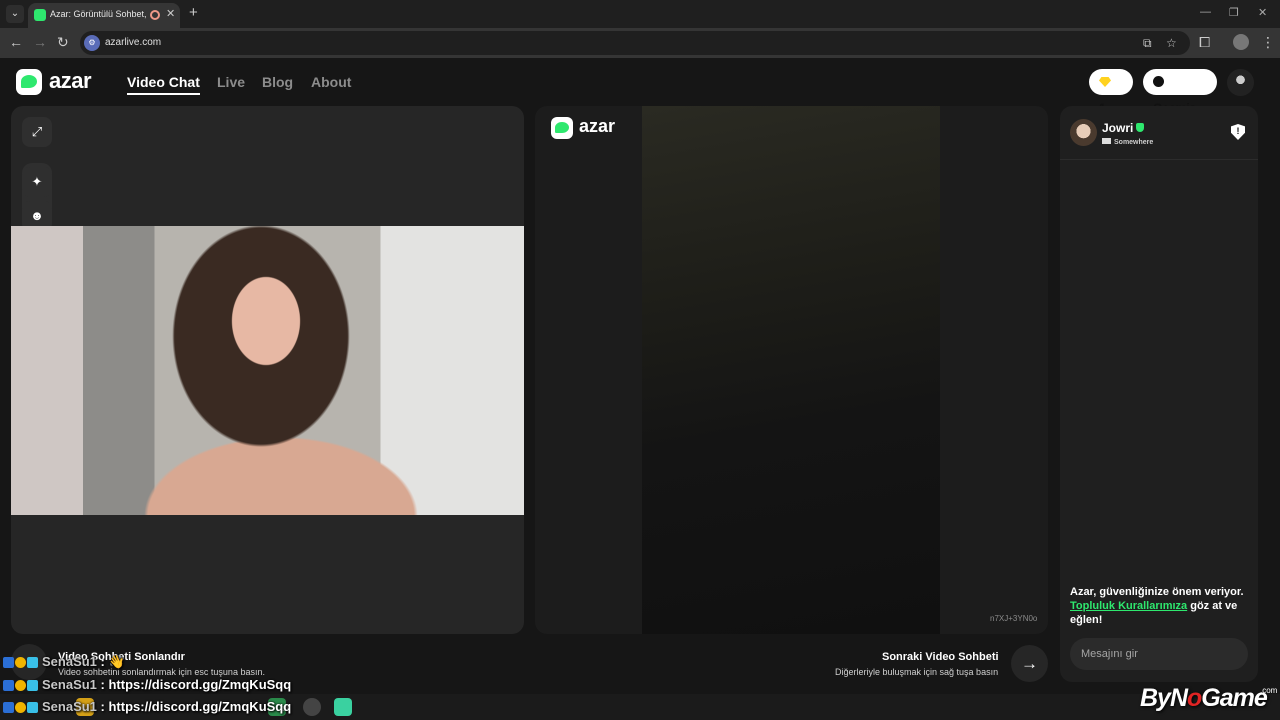 This screenshot has width=1280, height=720. What do you see at coordinates (155, 15) in the screenshot?
I see `recording-indicator-icon` at bounding box center [155, 15].